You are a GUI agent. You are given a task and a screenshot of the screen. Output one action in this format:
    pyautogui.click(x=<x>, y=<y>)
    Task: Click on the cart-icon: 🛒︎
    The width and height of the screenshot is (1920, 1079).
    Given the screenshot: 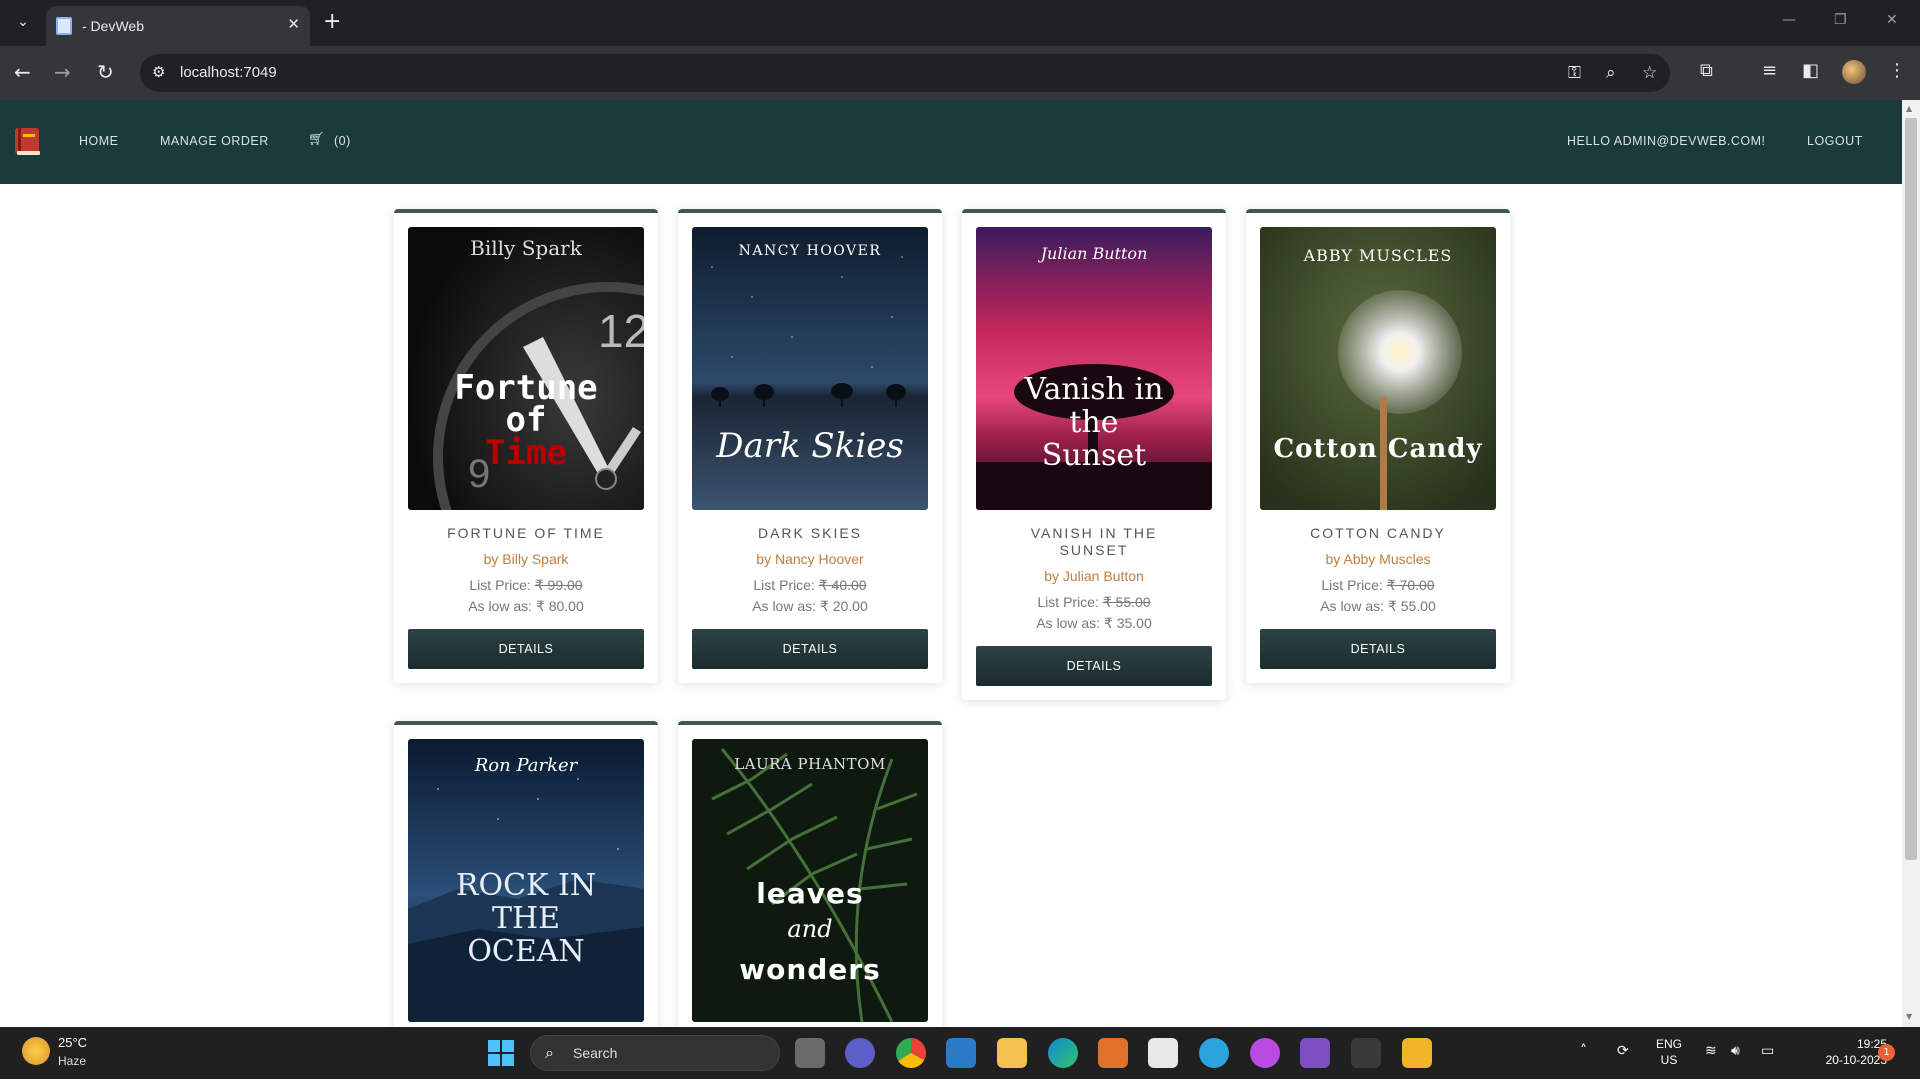 What is the action you would take?
    pyautogui.click(x=316, y=139)
    